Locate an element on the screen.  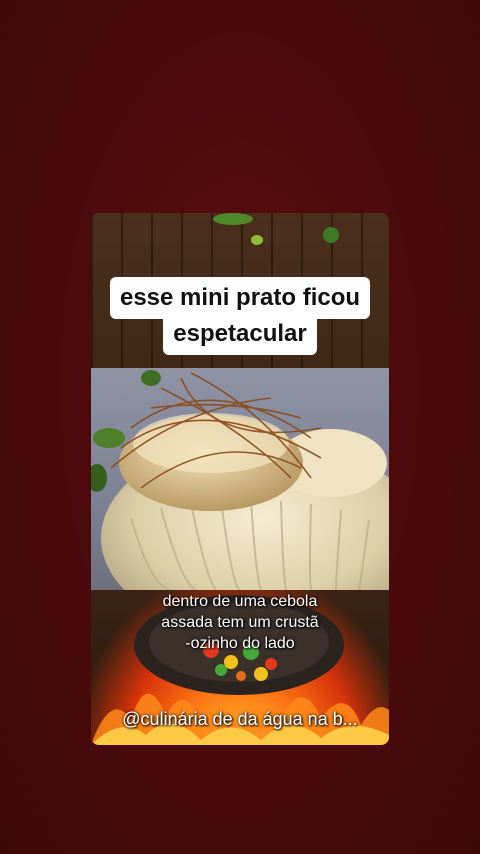
subtitle-line-3: -ozinho do lado is located at coordinates (240, 643).